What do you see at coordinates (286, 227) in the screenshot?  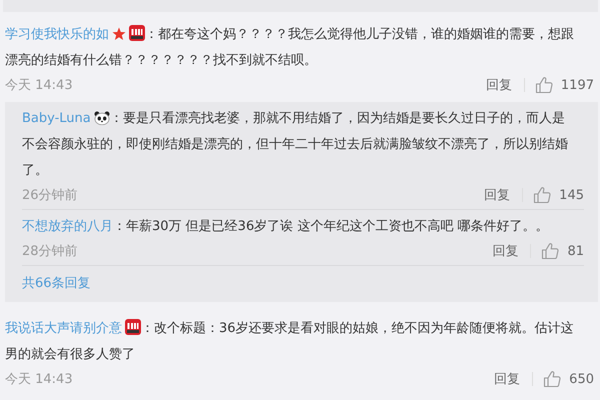 I see `comment-text: 不想放弃的八月：年薪30万 但是已经36岁了诶 这个年纪这个工资也不高吧 哪条件好了。。` at bounding box center [286, 227].